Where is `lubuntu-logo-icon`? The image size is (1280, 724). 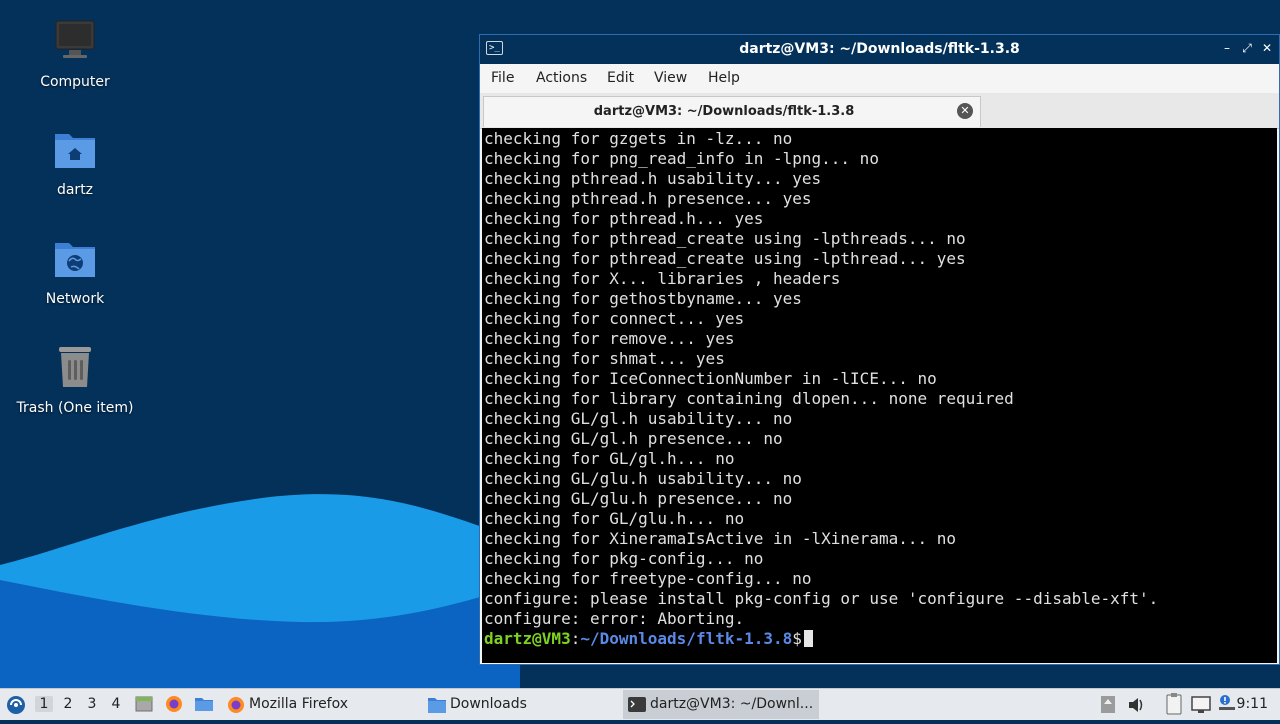 lubuntu-logo-icon is located at coordinates (16, 705).